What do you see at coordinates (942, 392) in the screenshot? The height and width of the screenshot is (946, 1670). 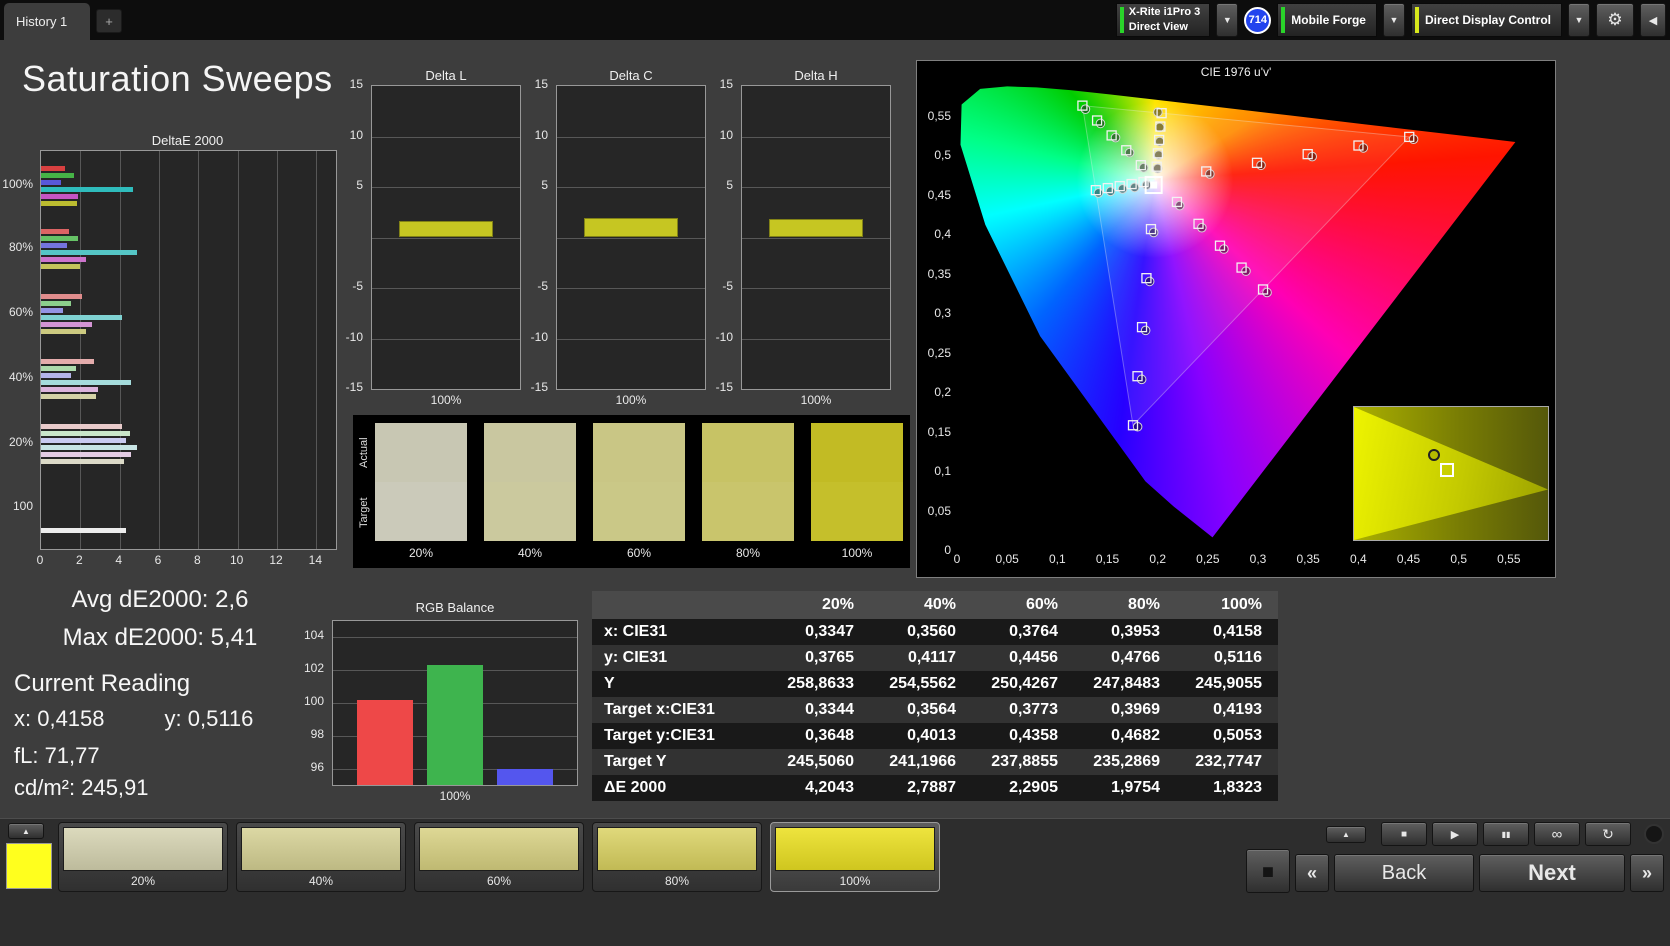 I see `cie-y-tick: 0,2` at bounding box center [942, 392].